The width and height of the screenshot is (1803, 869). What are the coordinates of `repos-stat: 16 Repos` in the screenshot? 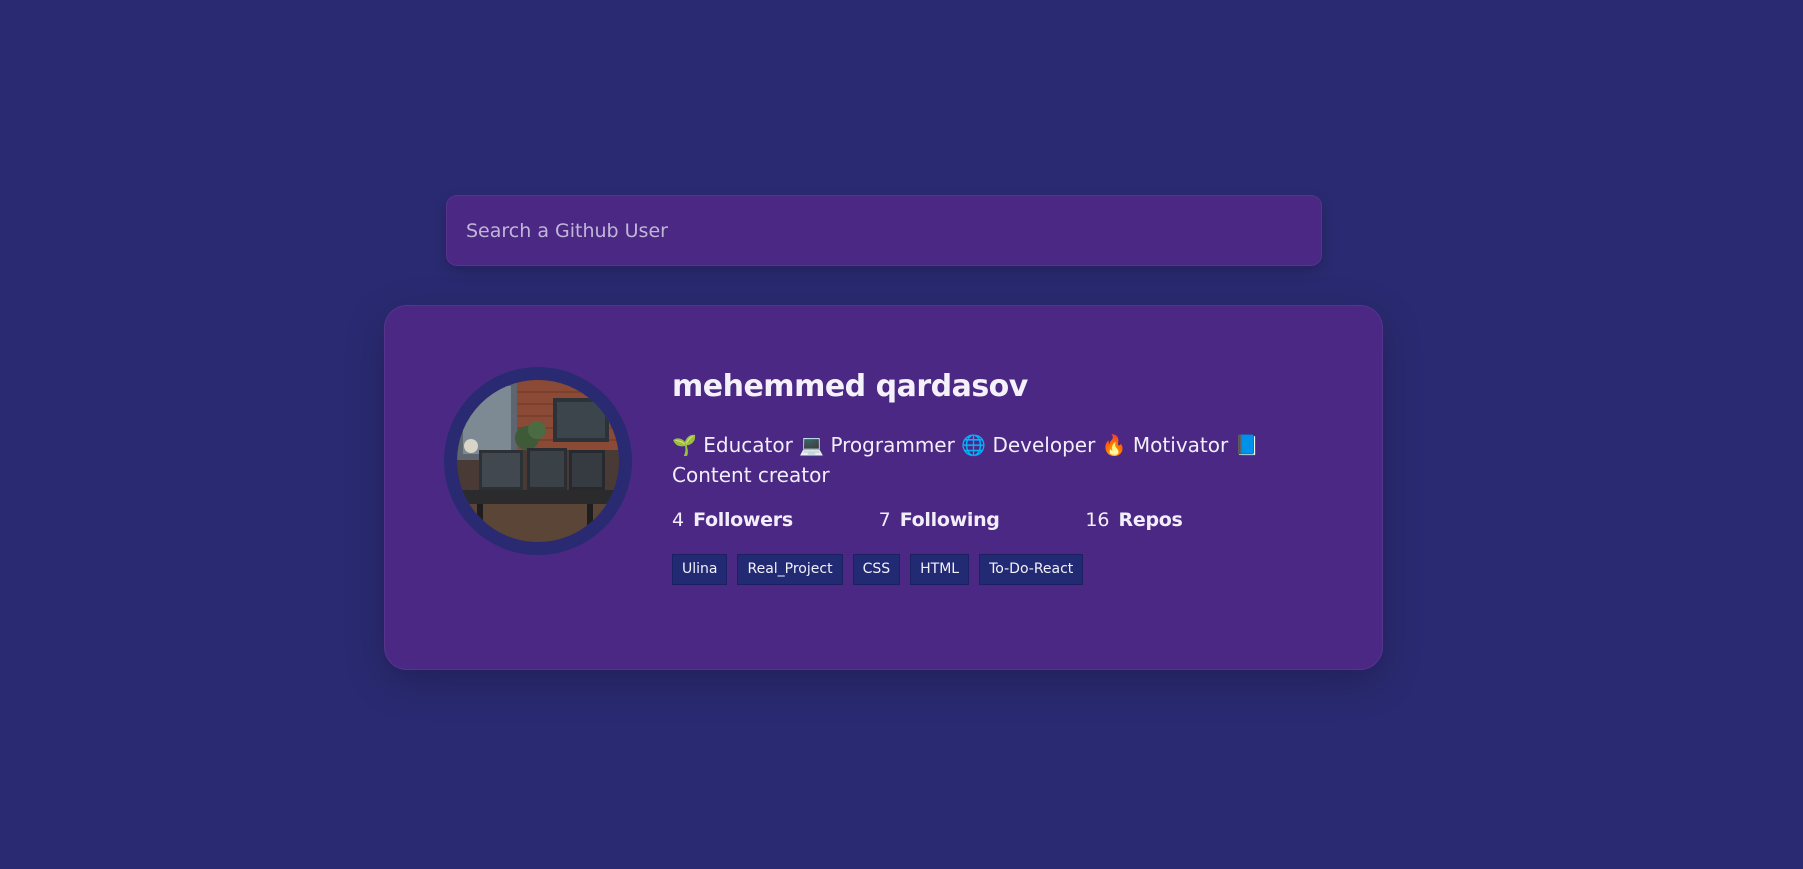 It's located at (1188, 520).